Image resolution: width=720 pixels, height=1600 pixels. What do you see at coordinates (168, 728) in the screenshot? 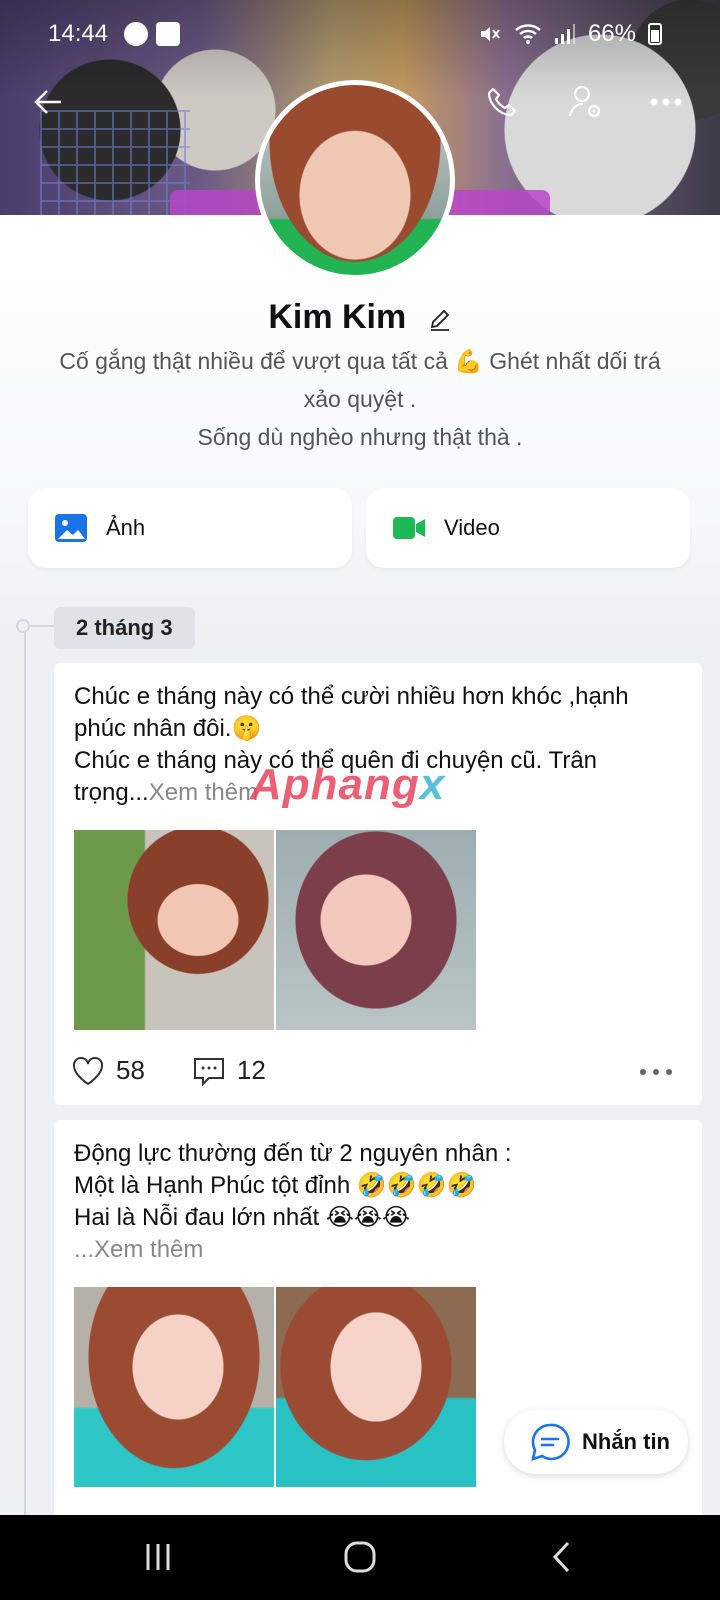
I see `post-text-line: phúc nhân đôi.🤫` at bounding box center [168, 728].